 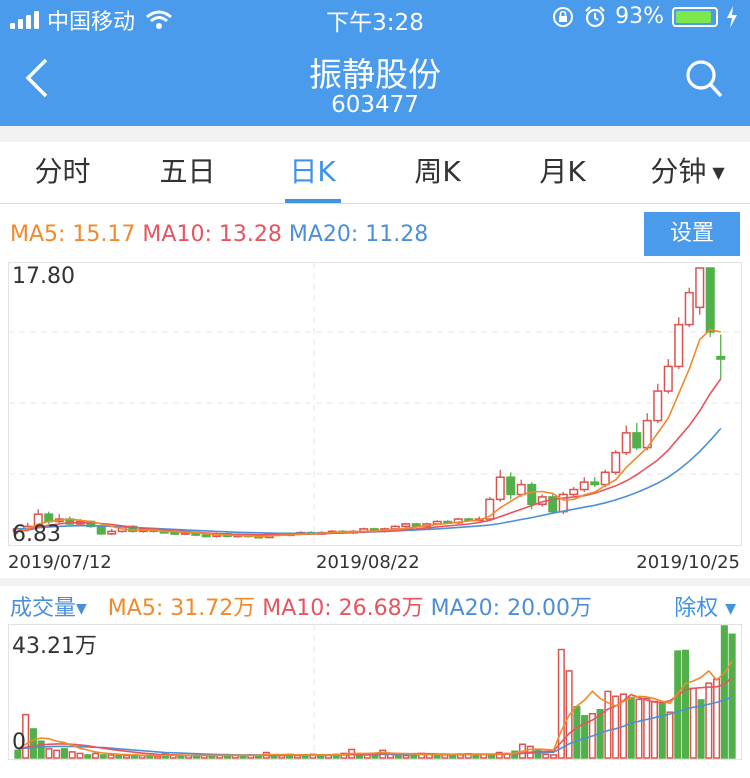 What do you see at coordinates (187, 172) in the screenshot?
I see `tab-wuri: 五日` at bounding box center [187, 172].